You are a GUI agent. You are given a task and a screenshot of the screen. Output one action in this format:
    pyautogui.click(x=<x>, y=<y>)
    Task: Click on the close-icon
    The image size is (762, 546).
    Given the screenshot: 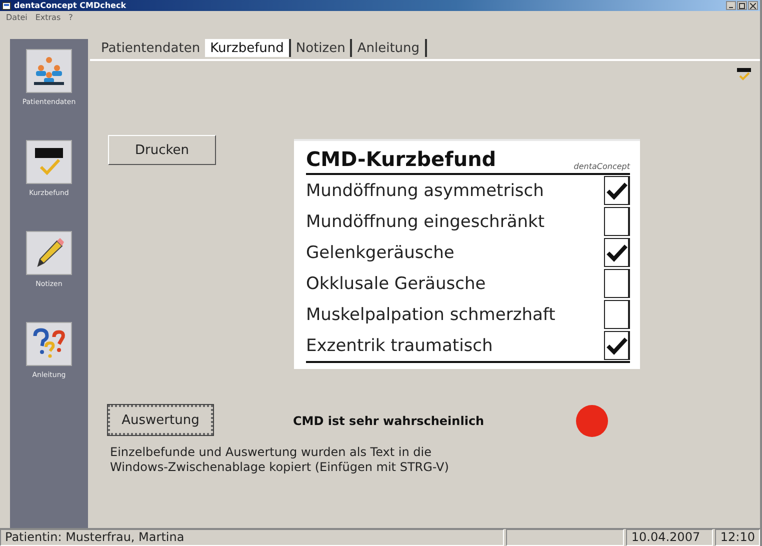 What is the action you would take?
    pyautogui.click(x=753, y=5)
    